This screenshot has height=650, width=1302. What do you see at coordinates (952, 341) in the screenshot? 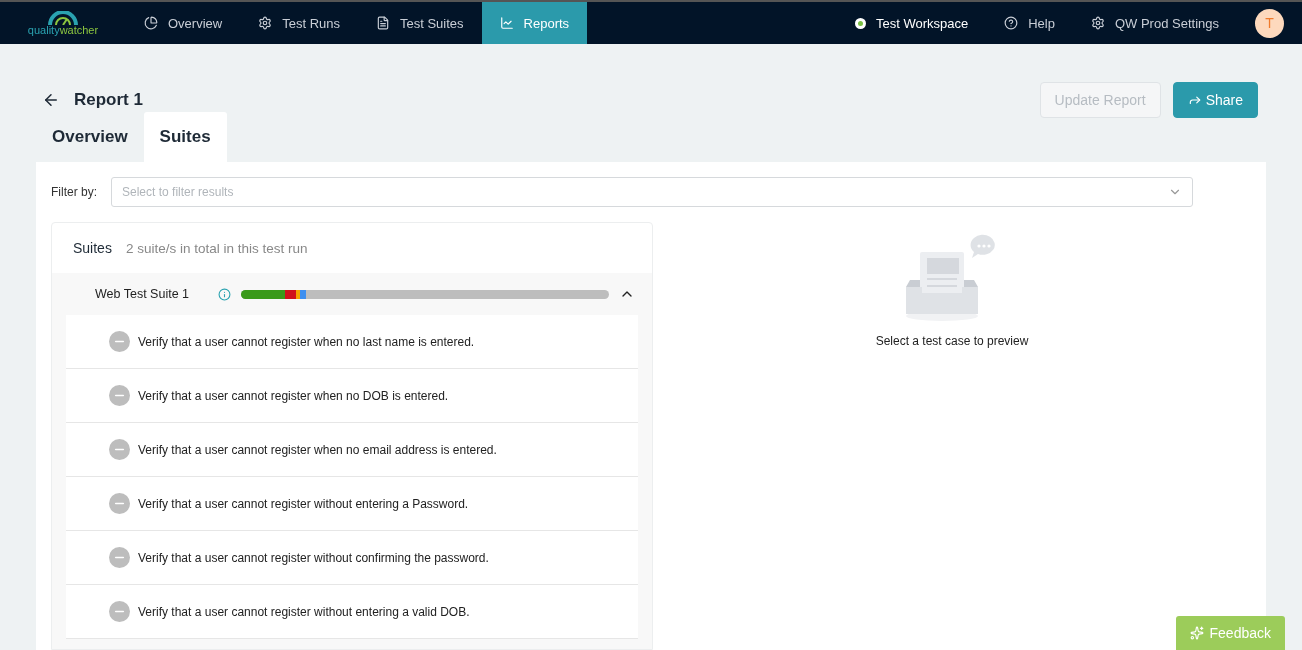
I see `preview-message: Select a test case to preview` at bounding box center [952, 341].